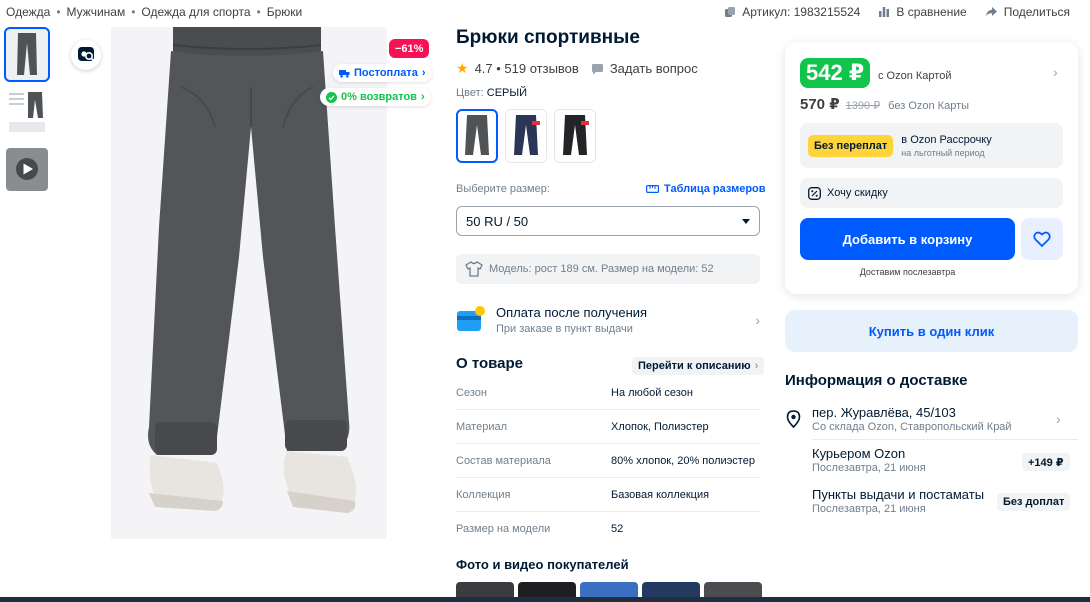 The height and width of the screenshot is (602, 1090). Describe the element at coordinates (386, 73) in the screenshot. I see `postpay-label: Постоплата` at that location.